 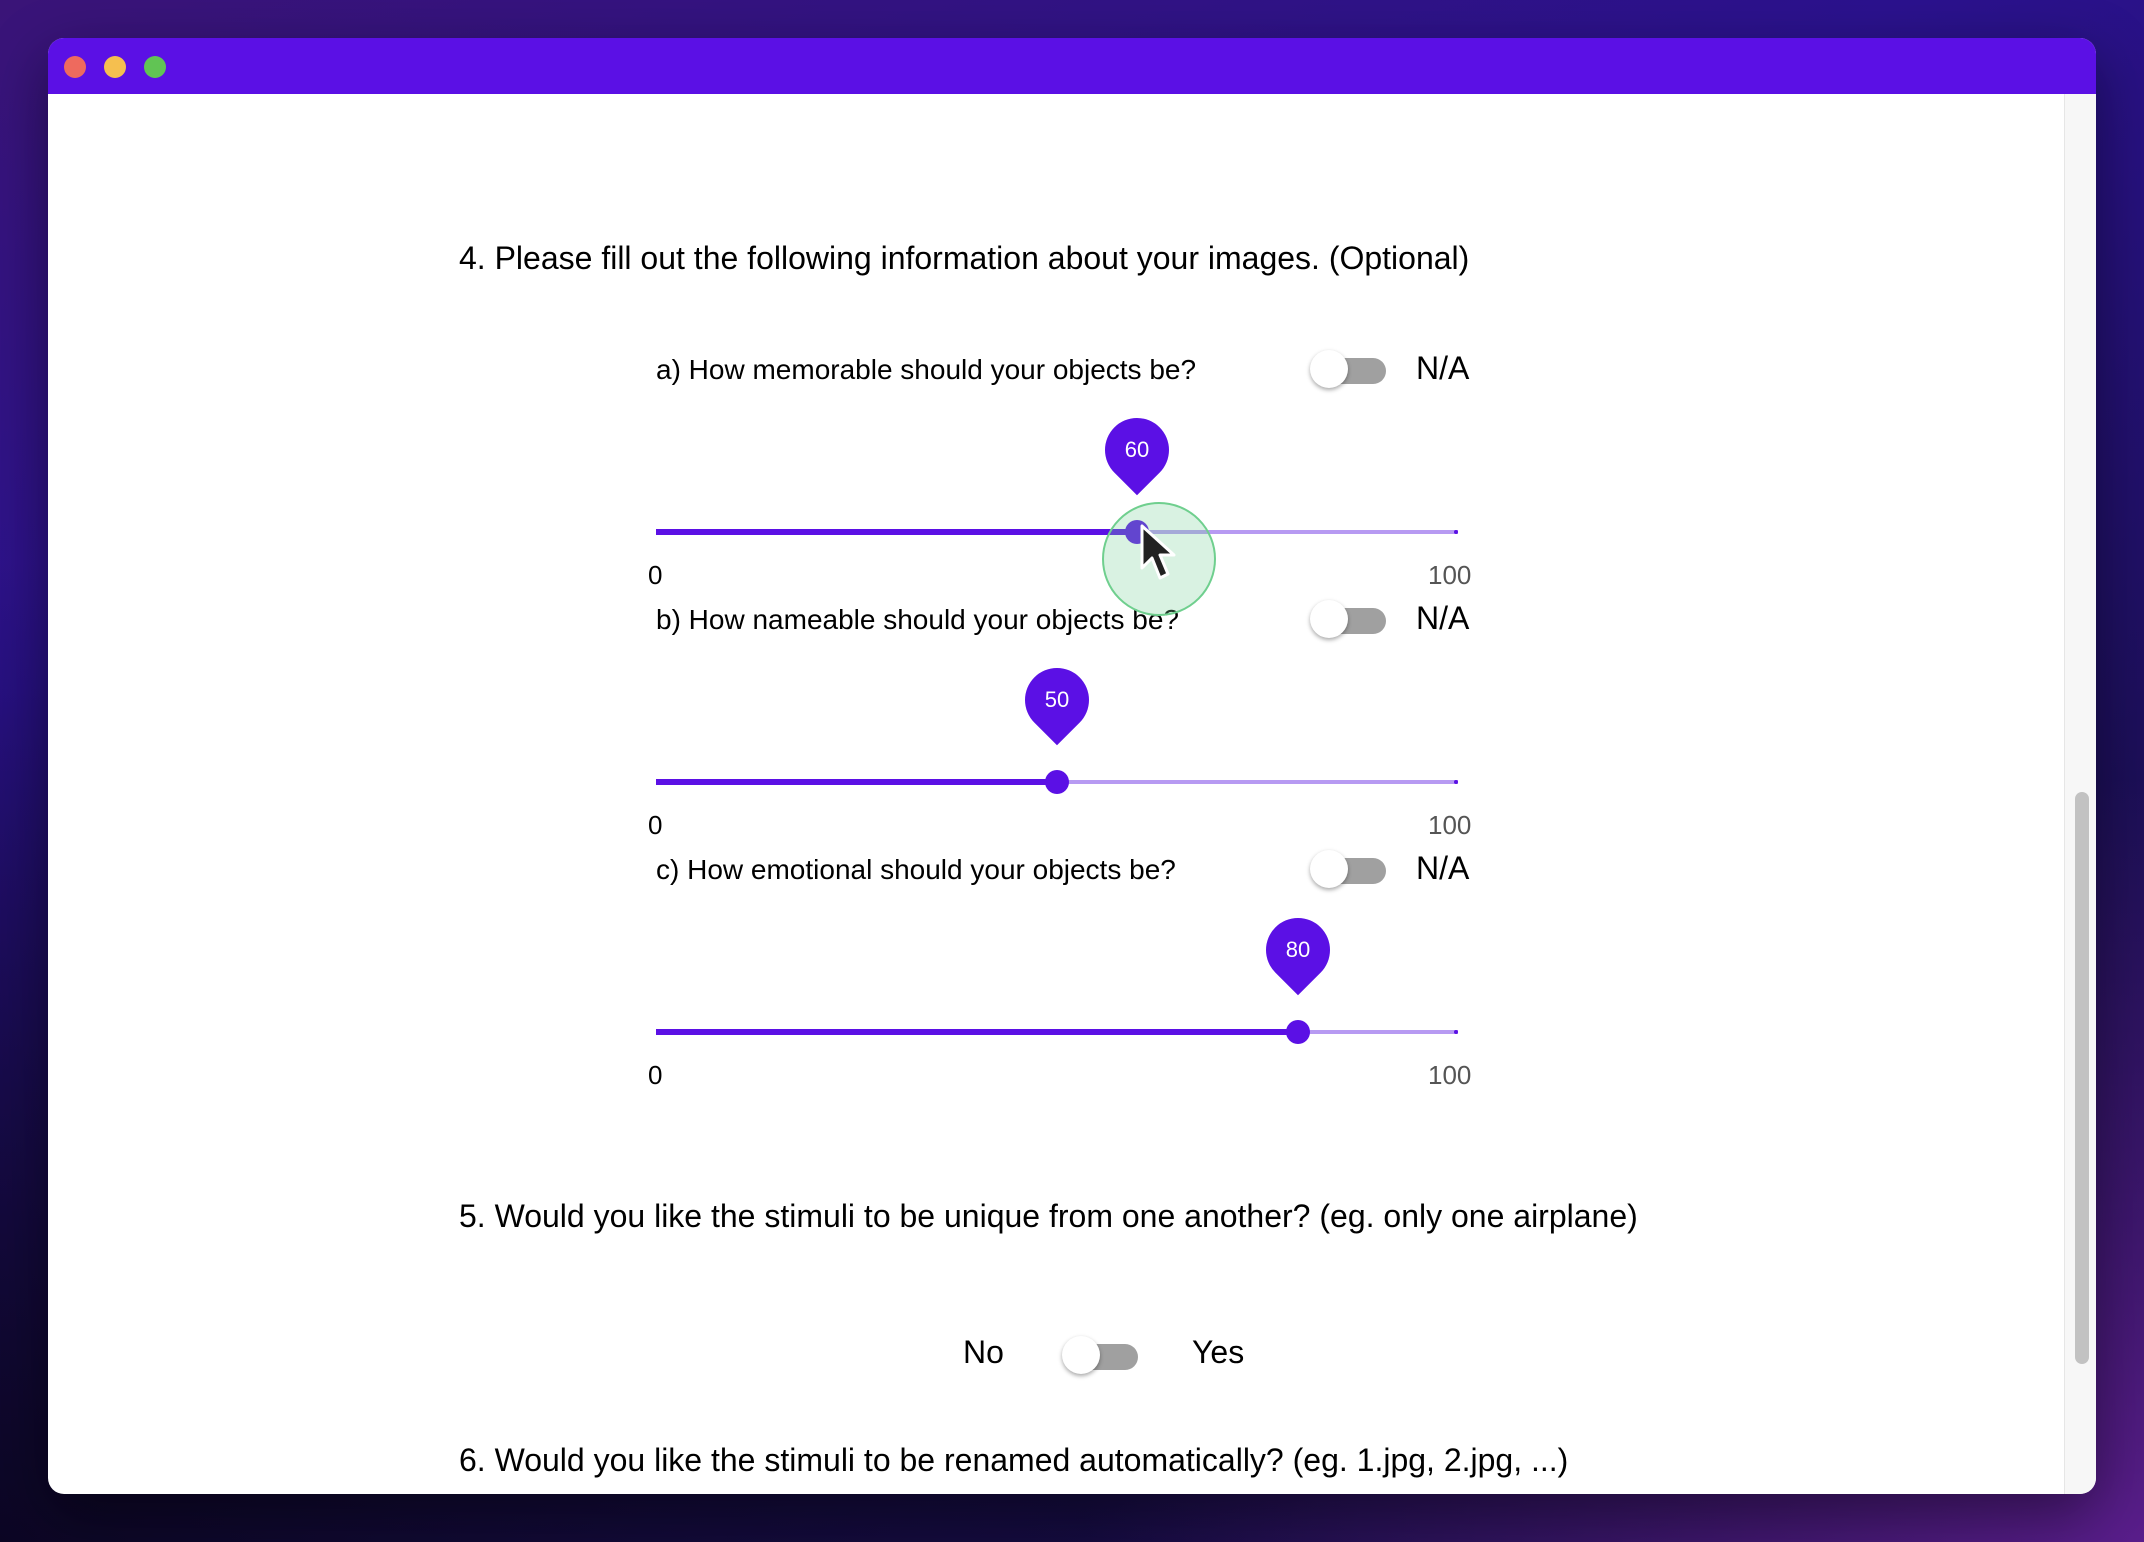 I want to click on slider-value-label: 80, so click(x=1298, y=949).